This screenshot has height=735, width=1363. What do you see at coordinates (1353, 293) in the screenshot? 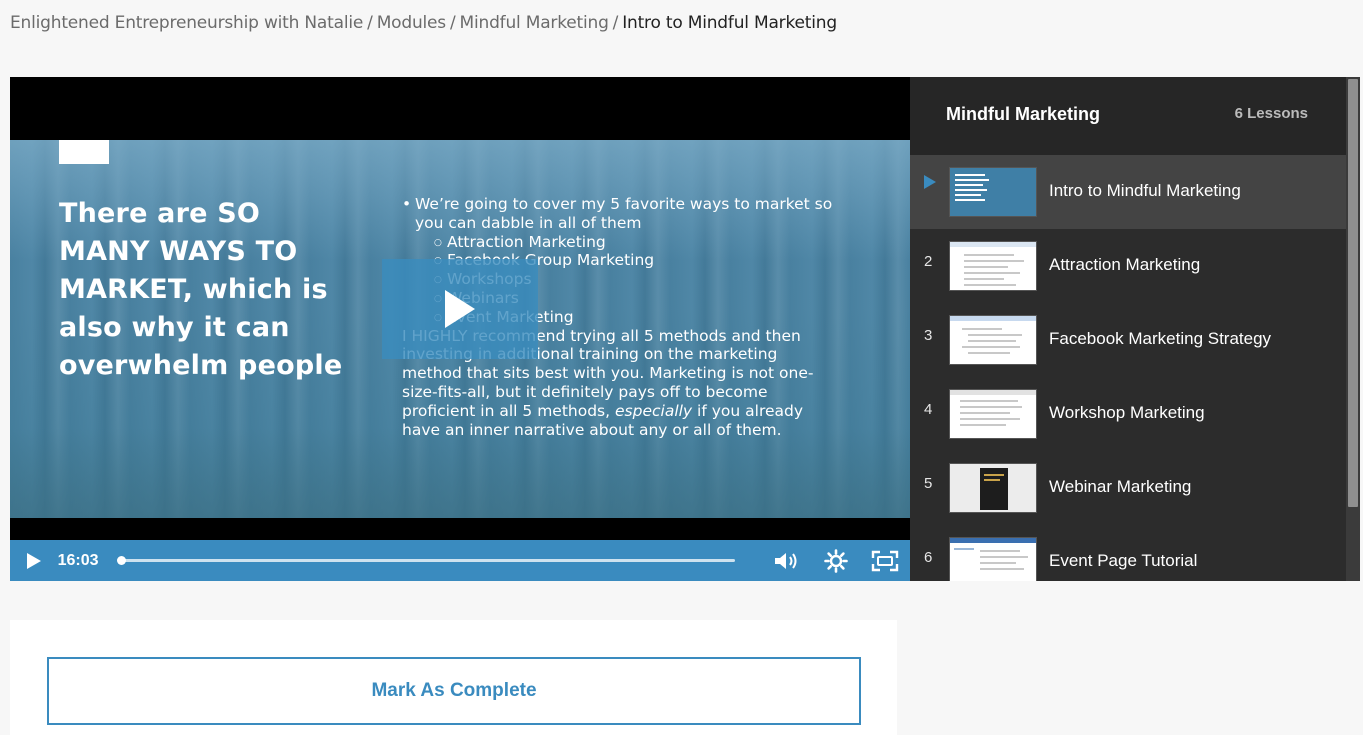
I see `scrollbar-thumb` at bounding box center [1353, 293].